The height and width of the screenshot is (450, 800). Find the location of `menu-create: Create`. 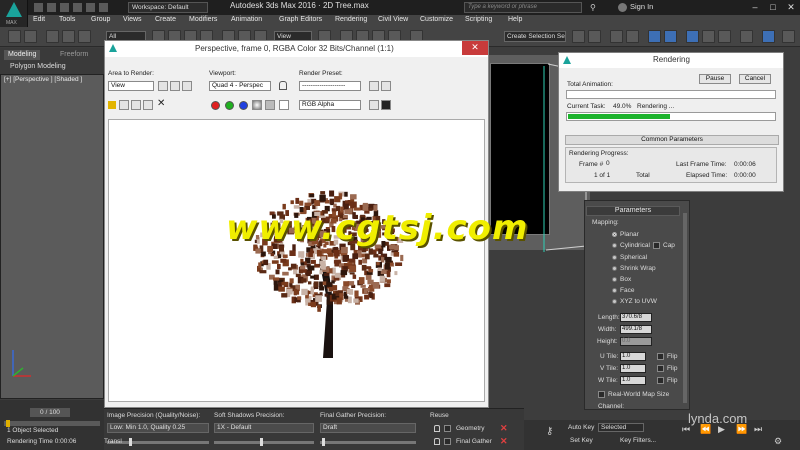

menu-create: Create is located at coordinates (165, 19).